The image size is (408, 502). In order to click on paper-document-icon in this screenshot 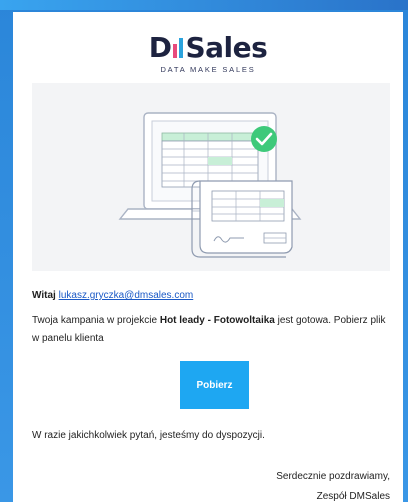, I will do `click(242, 219)`.